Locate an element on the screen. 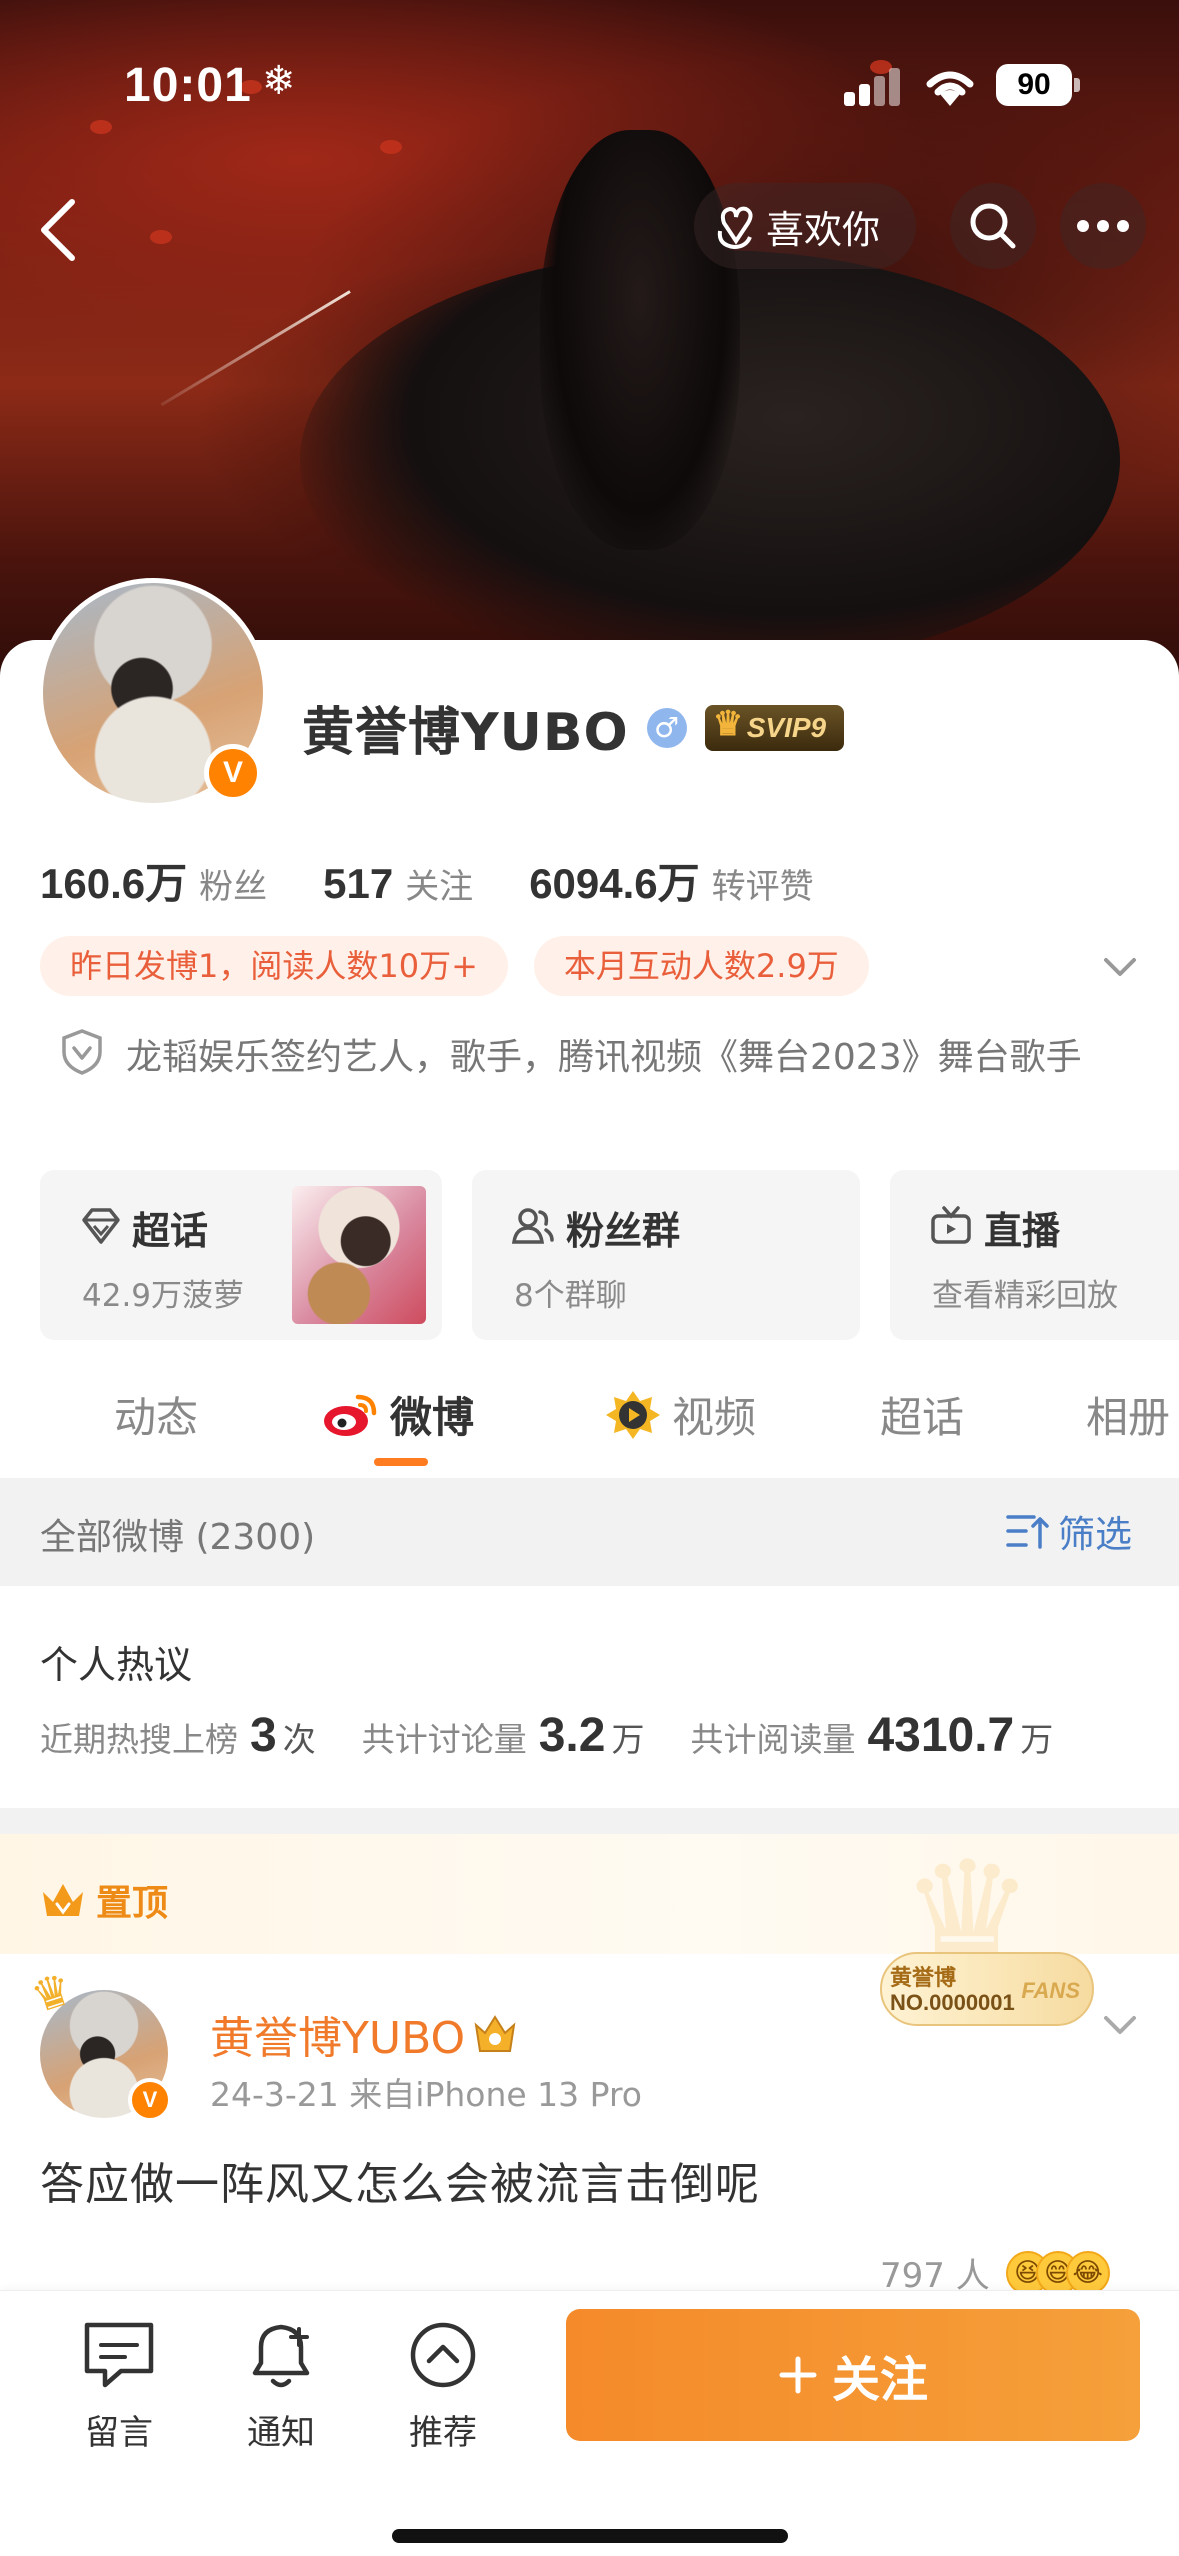 This screenshot has height=2556, width=1179. male-icon: ♂ is located at coordinates (666, 727).